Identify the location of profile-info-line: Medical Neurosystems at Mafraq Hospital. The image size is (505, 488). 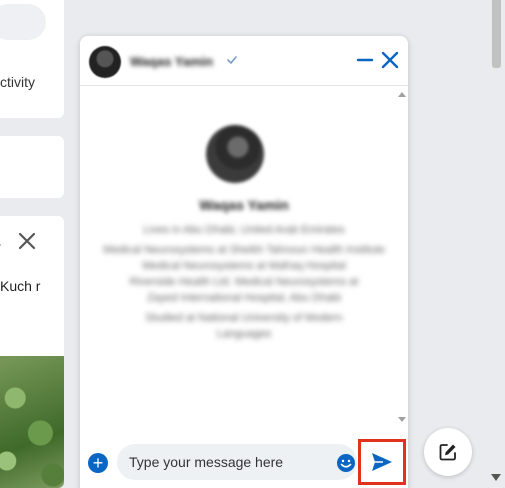
(244, 266).